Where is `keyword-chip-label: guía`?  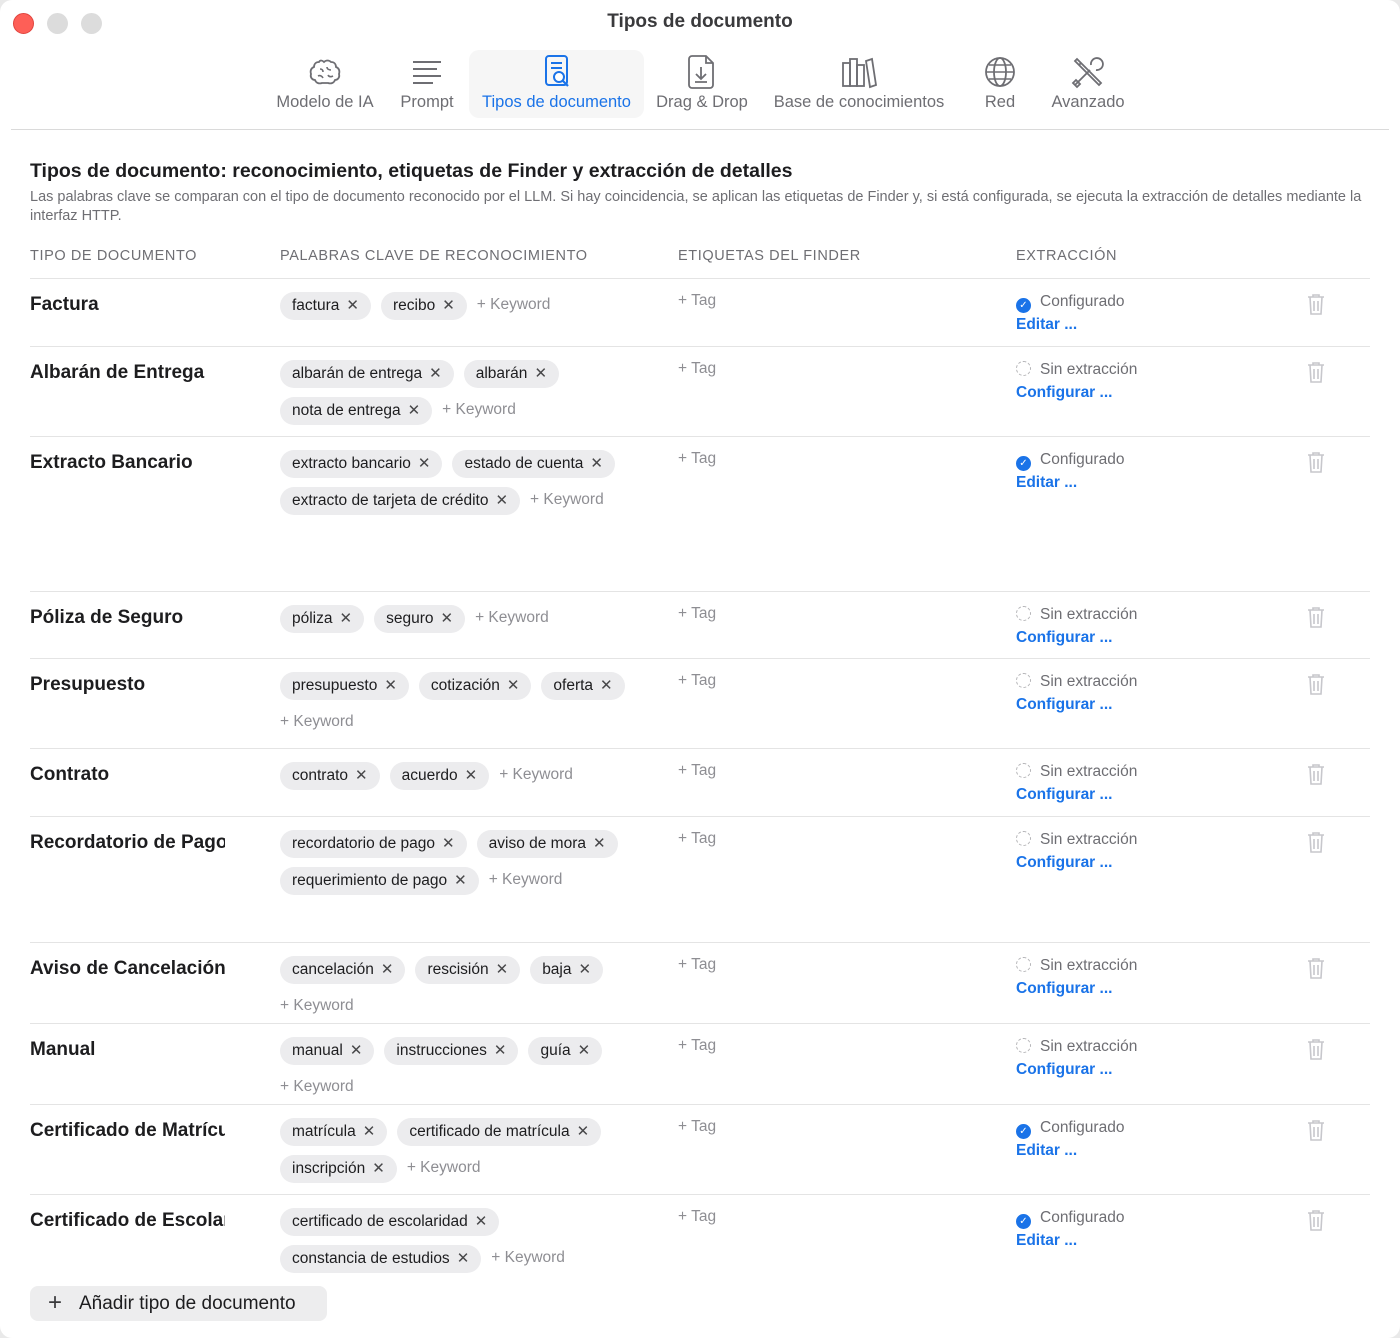
keyword-chip-label: guía is located at coordinates (555, 1050).